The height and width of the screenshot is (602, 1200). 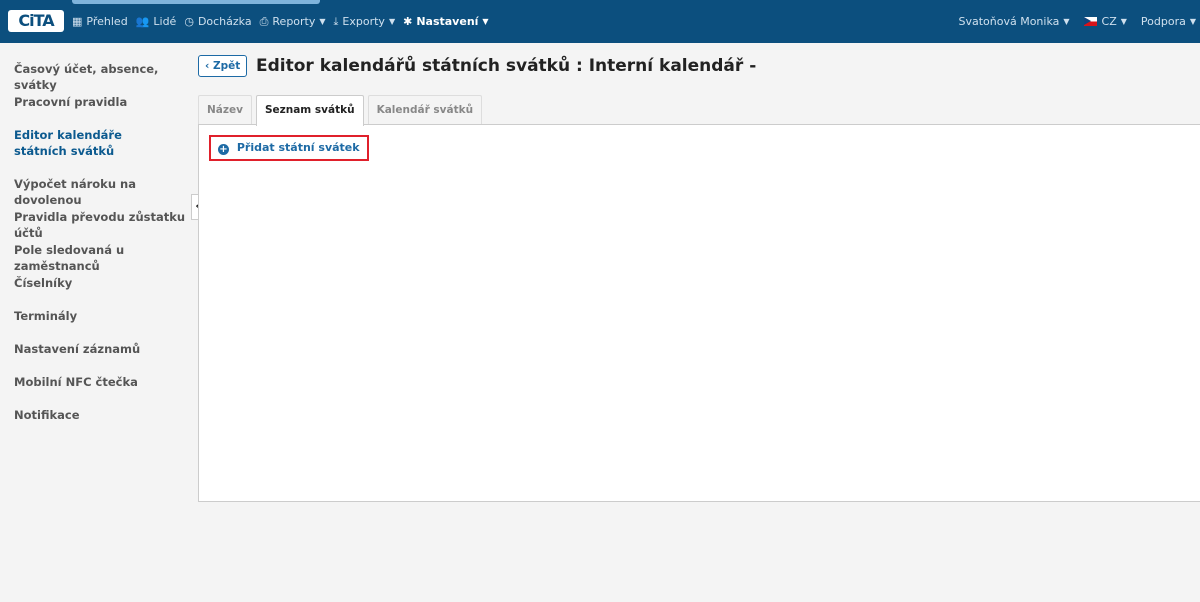 What do you see at coordinates (77, 21) in the screenshot?
I see `grid-icon: ▦` at bounding box center [77, 21].